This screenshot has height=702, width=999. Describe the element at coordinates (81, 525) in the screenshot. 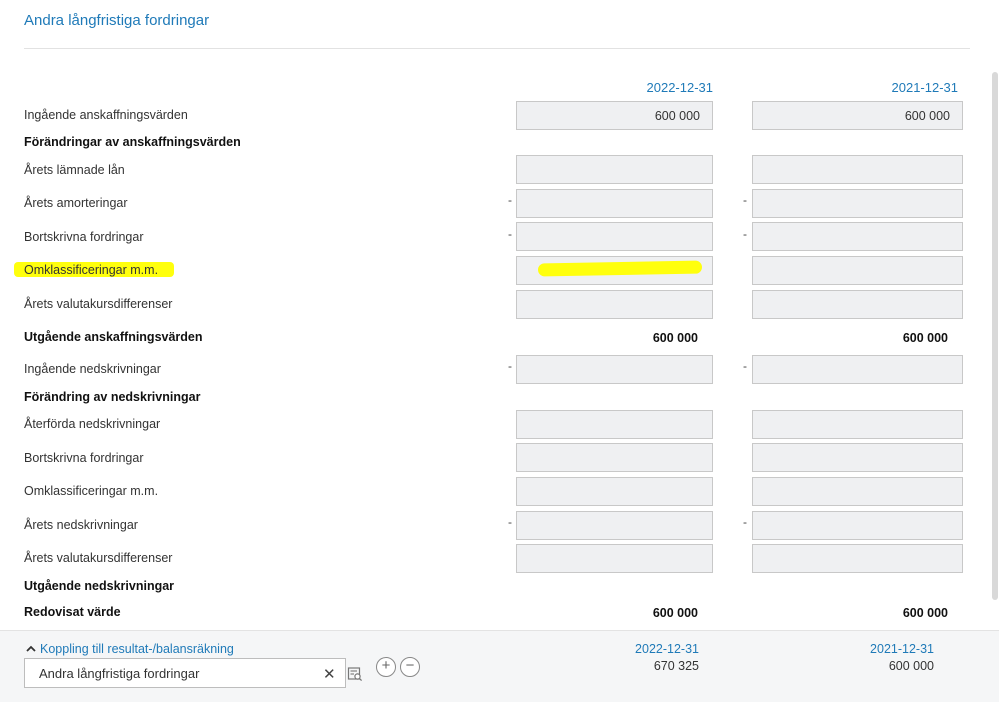

I see `row-label-arets-nedskrivningar: Årets nedskrivningar` at that location.